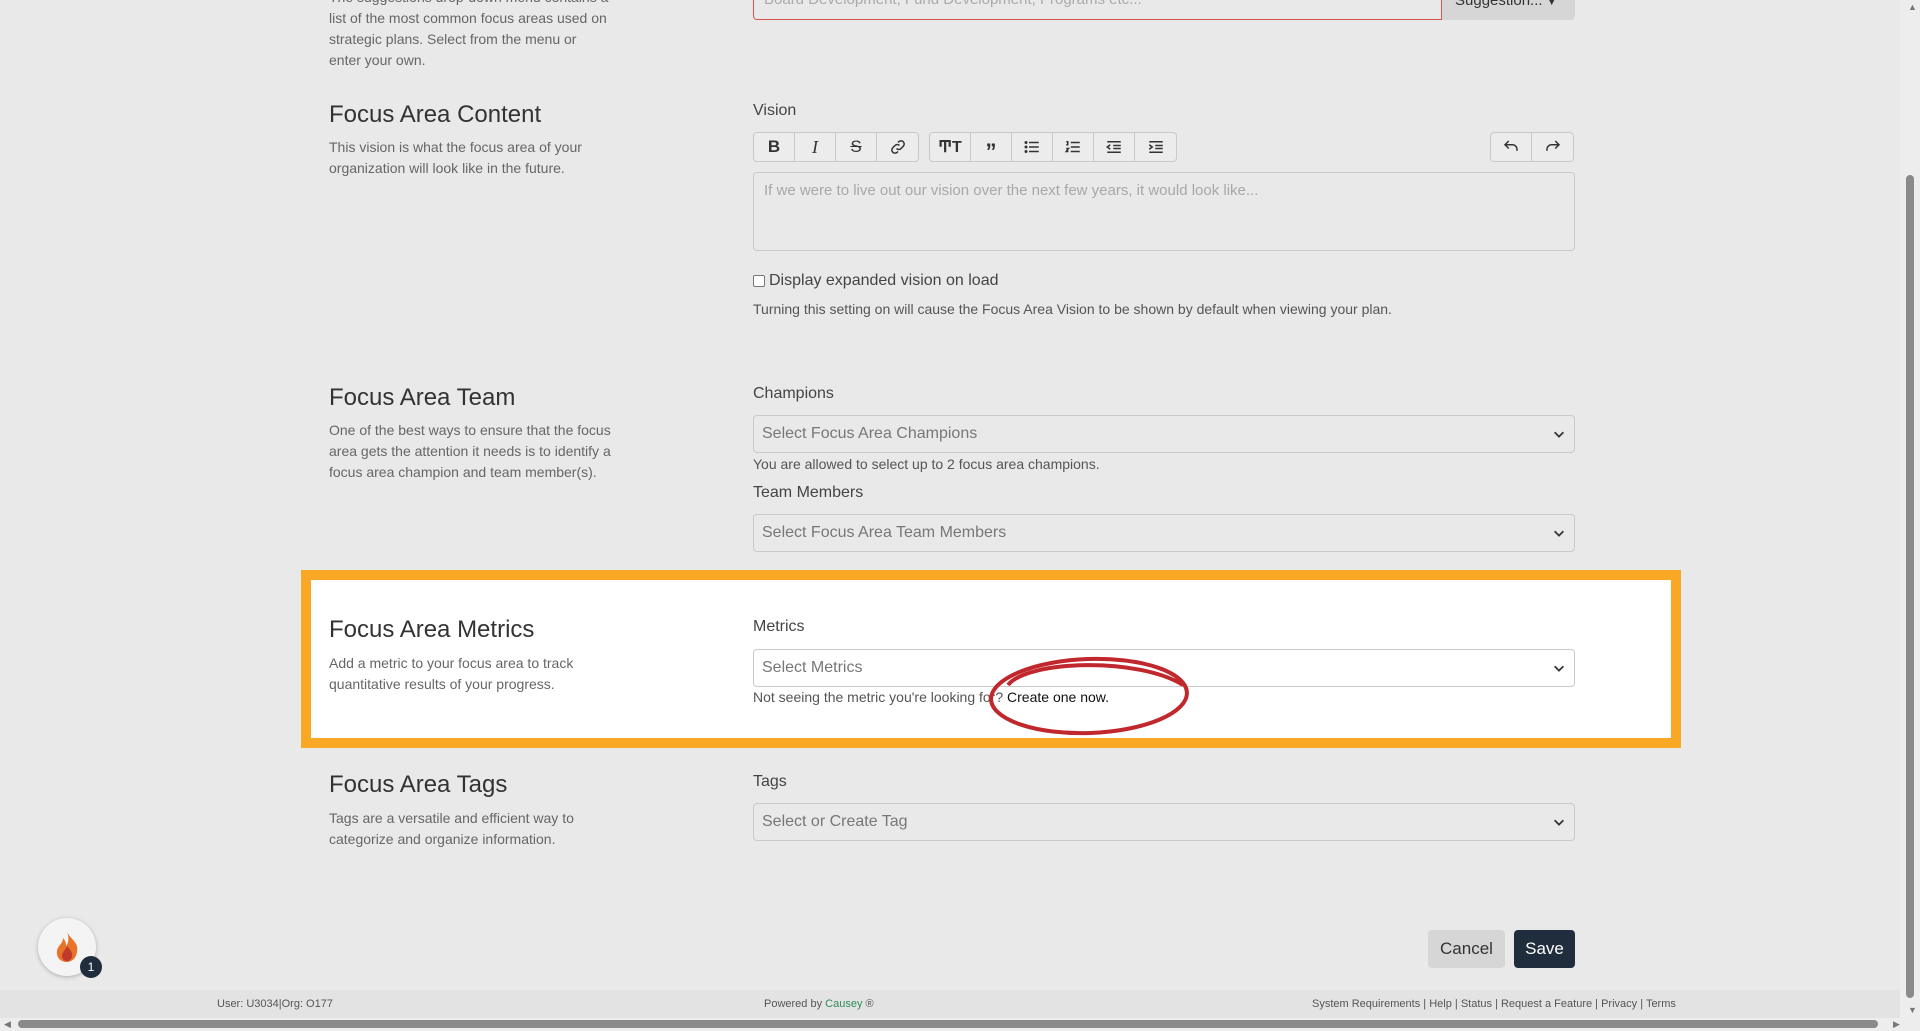 This screenshot has width=1920, height=1031. Describe the element at coordinates (869, 1004) in the screenshot. I see `registered-mark: ®` at that location.